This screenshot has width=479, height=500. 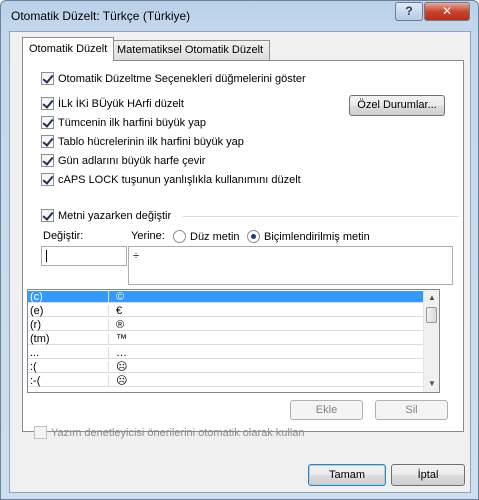 I want to click on help-button: ?, so click(x=409, y=11).